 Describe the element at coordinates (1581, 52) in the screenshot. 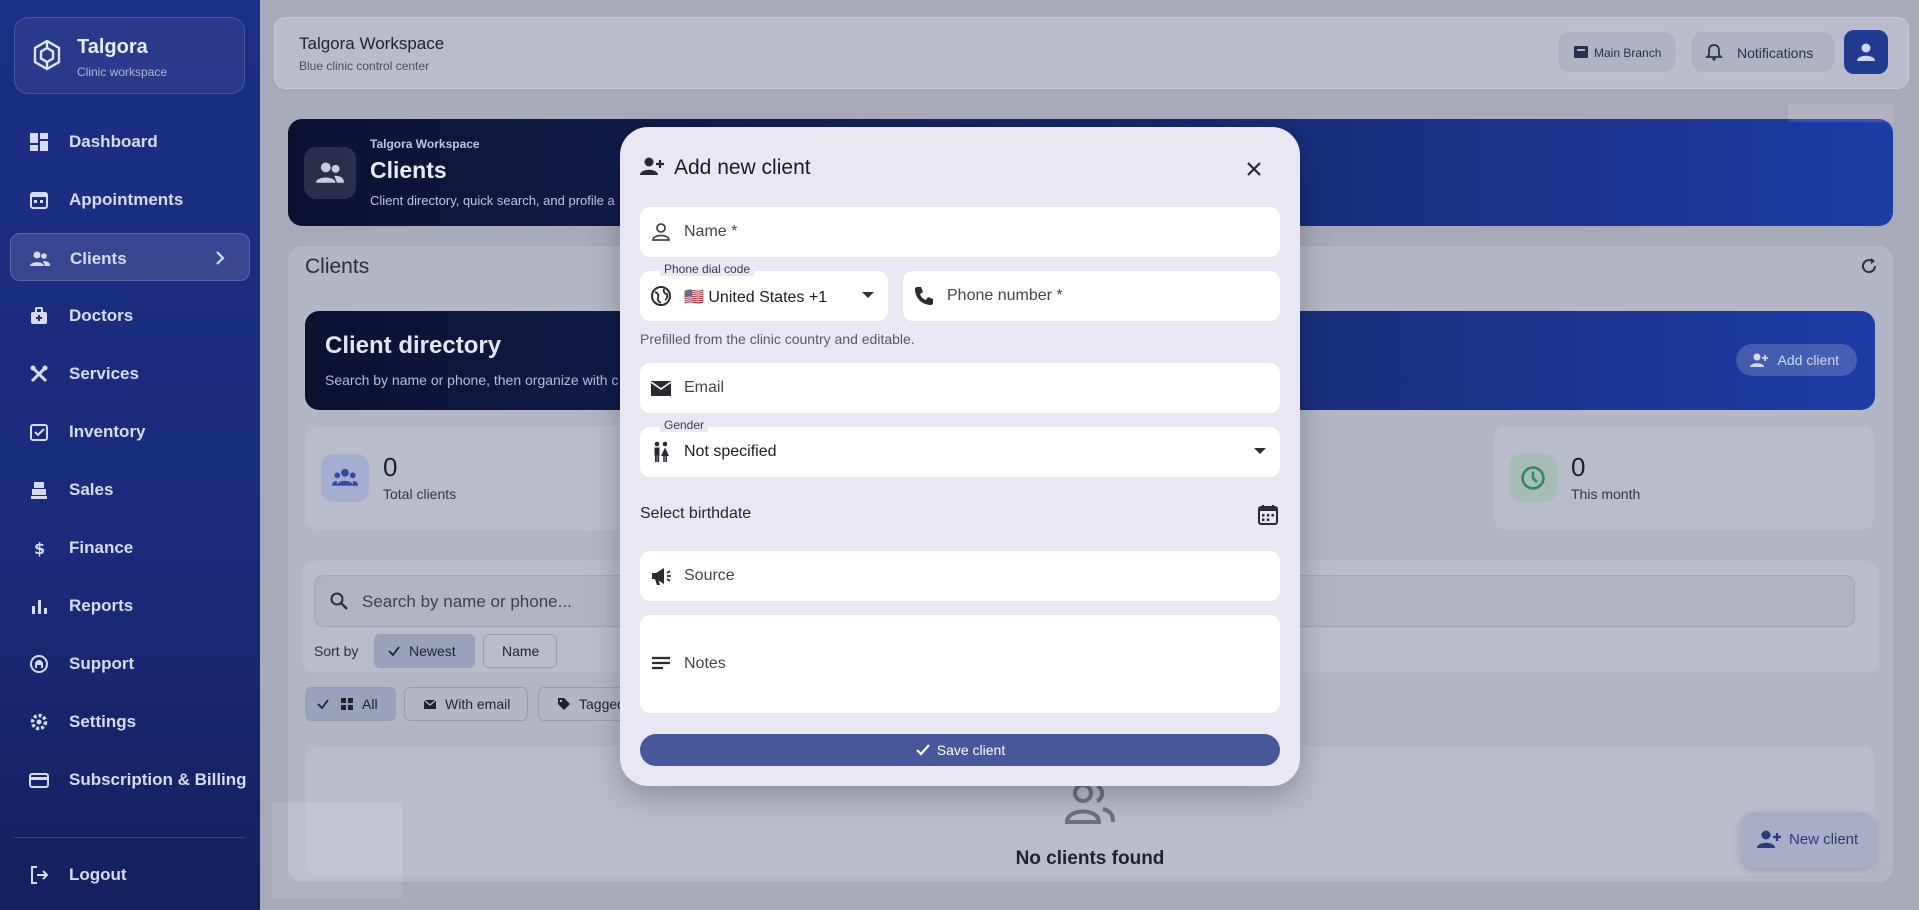

I see `store-icon` at that location.